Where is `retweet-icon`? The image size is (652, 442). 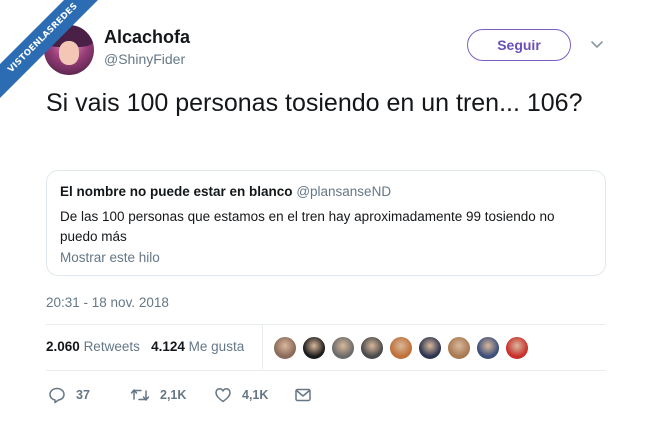
retweet-icon is located at coordinates (140, 395).